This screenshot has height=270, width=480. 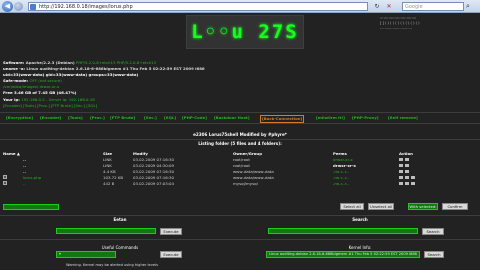 I want to click on tool-link: [SQL], so click(x=170, y=118).